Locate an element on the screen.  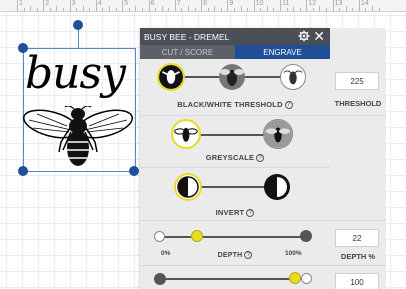
speed-value-input: 100 is located at coordinates (357, 281).